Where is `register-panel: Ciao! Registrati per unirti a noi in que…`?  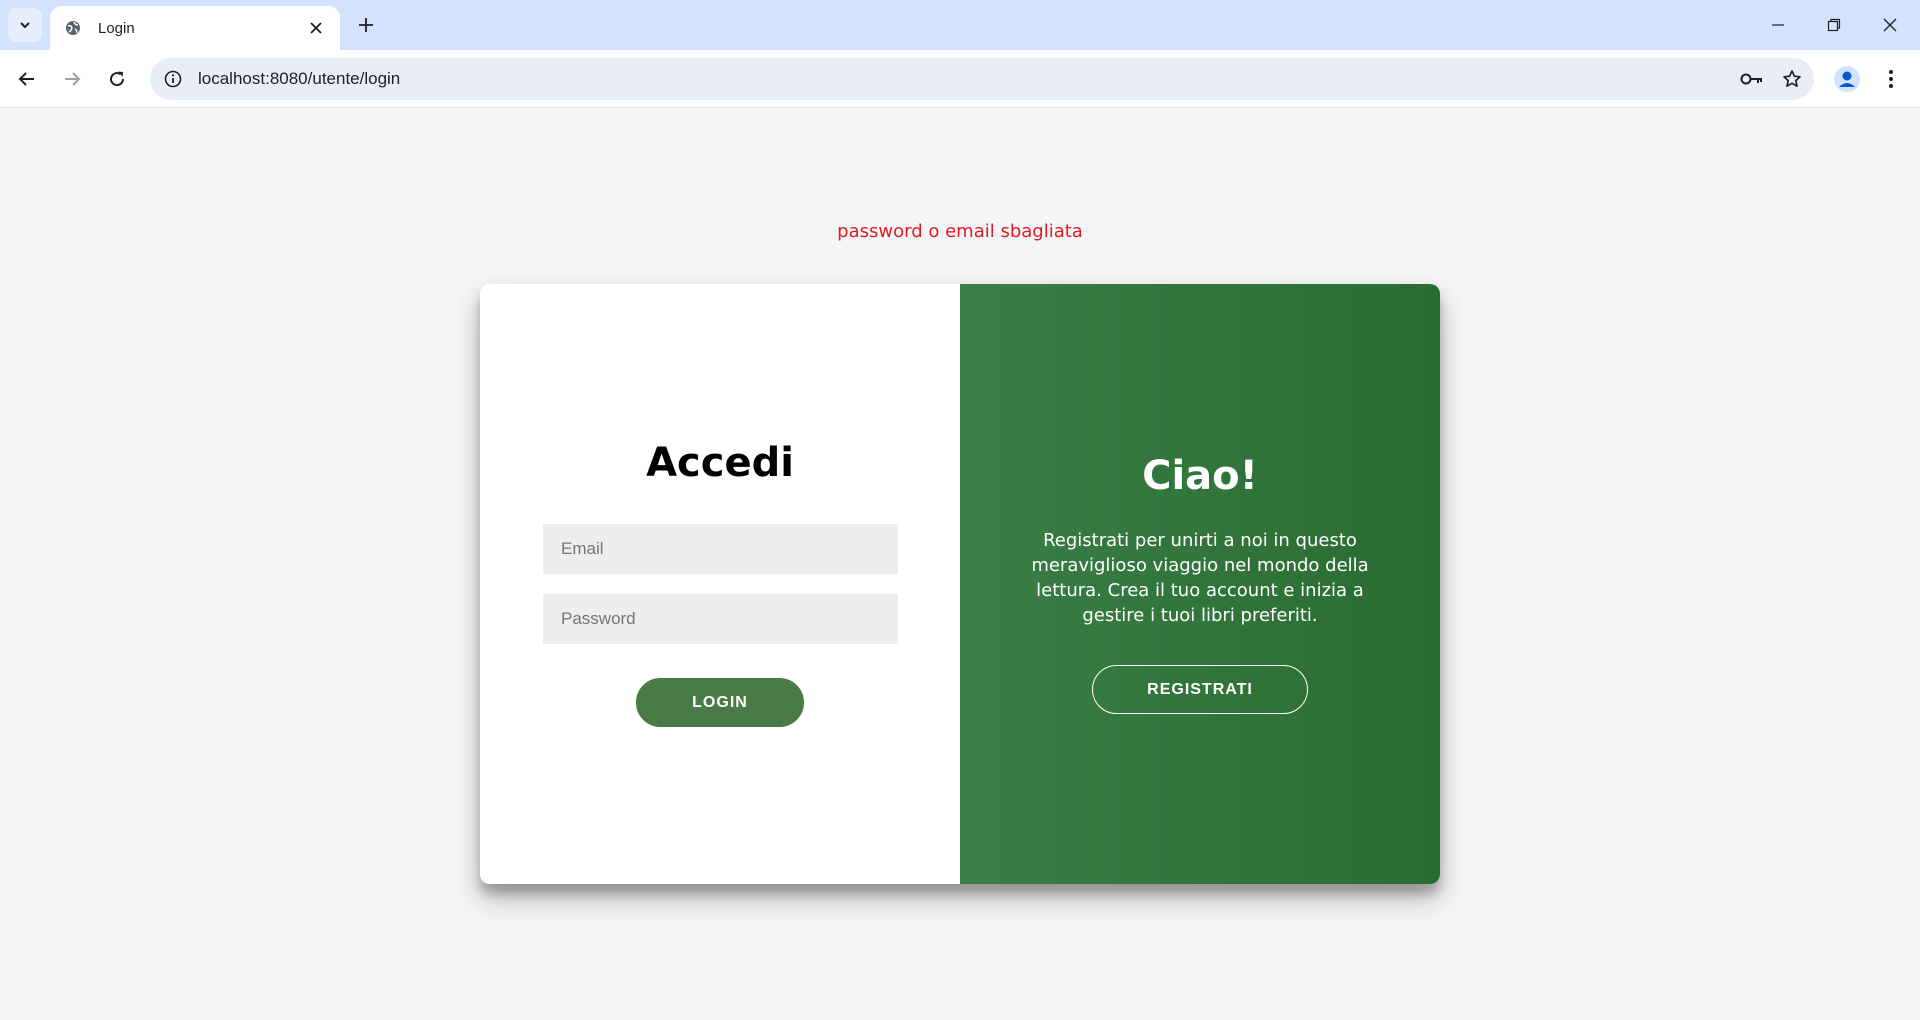 register-panel: Ciao! Registrati per unirti a noi in que… is located at coordinates (1200, 584).